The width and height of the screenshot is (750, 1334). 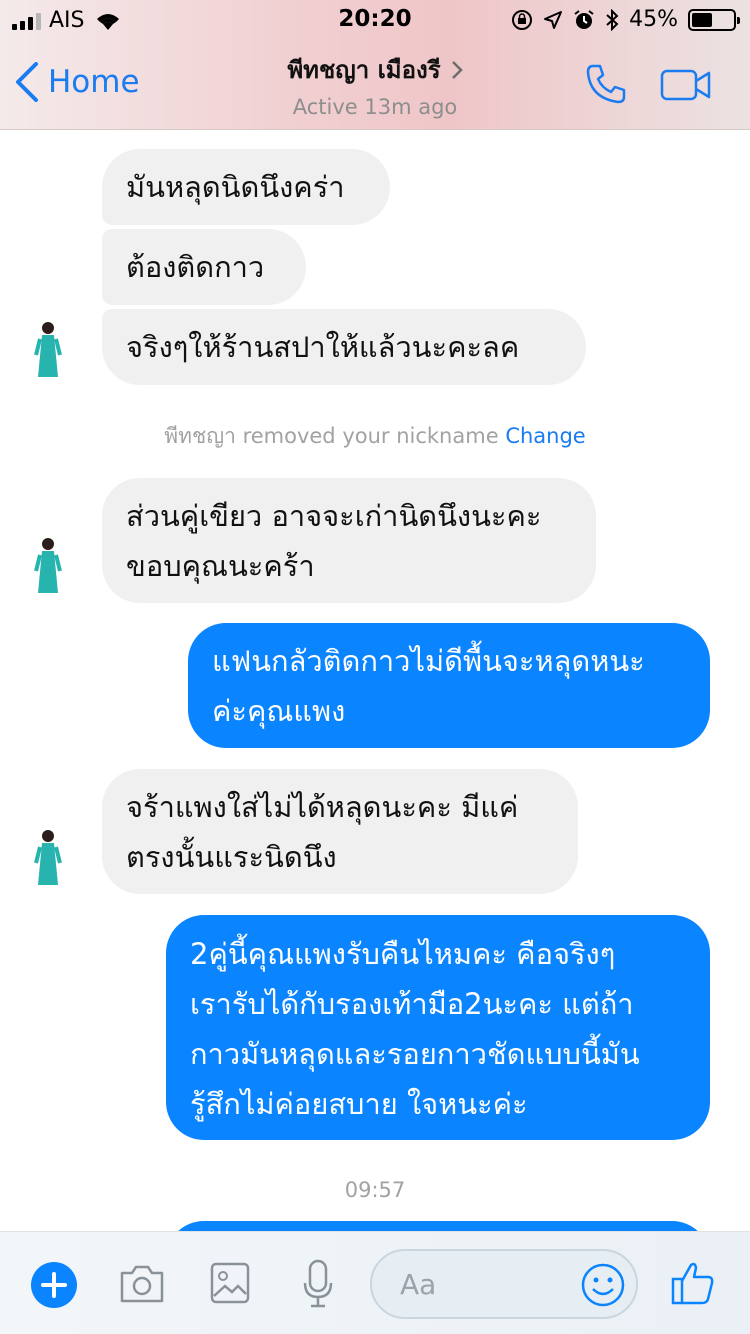 I want to click on message-text: ขอบคุณนะคร้า, so click(x=220, y=566).